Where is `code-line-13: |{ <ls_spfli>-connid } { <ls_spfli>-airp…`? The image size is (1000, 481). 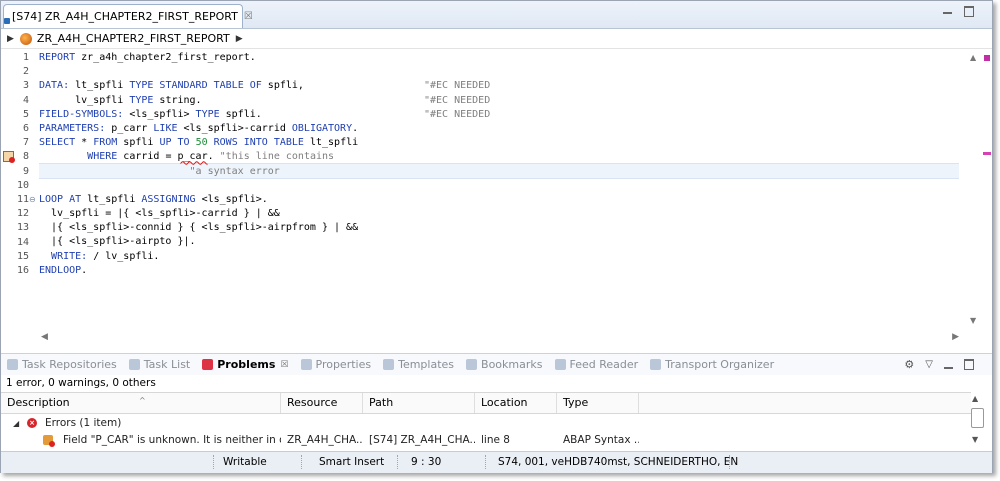
code-line-13: |{ <ls_spfli>-connid } { <ls_spfli>-airp… is located at coordinates (199, 228).